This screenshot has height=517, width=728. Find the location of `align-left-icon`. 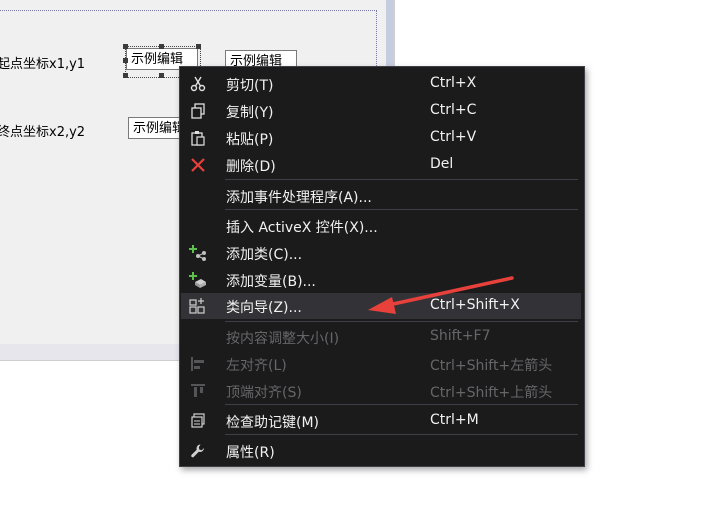

align-left-icon is located at coordinates (198, 364).